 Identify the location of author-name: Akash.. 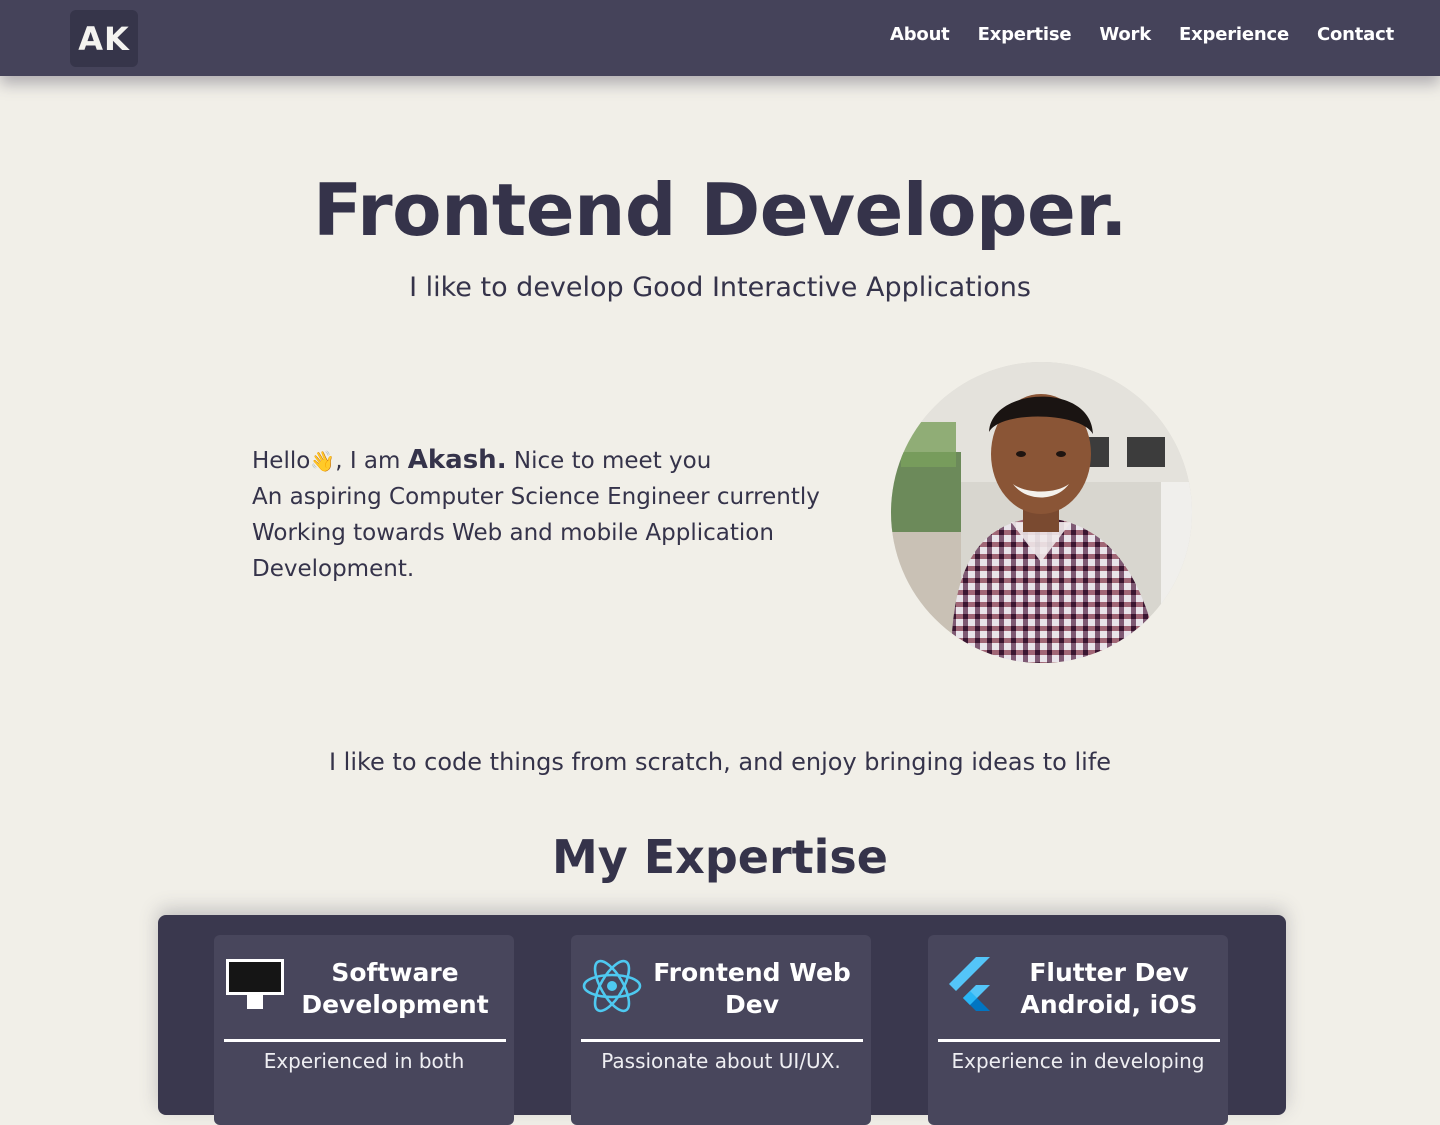
(457, 460).